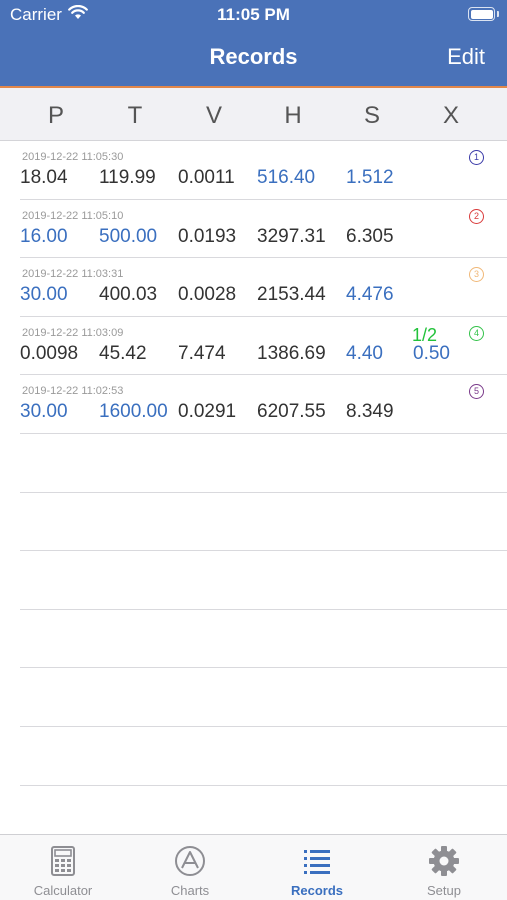  Describe the element at coordinates (207, 236) in the screenshot. I see `record-v: 0.0193` at that location.